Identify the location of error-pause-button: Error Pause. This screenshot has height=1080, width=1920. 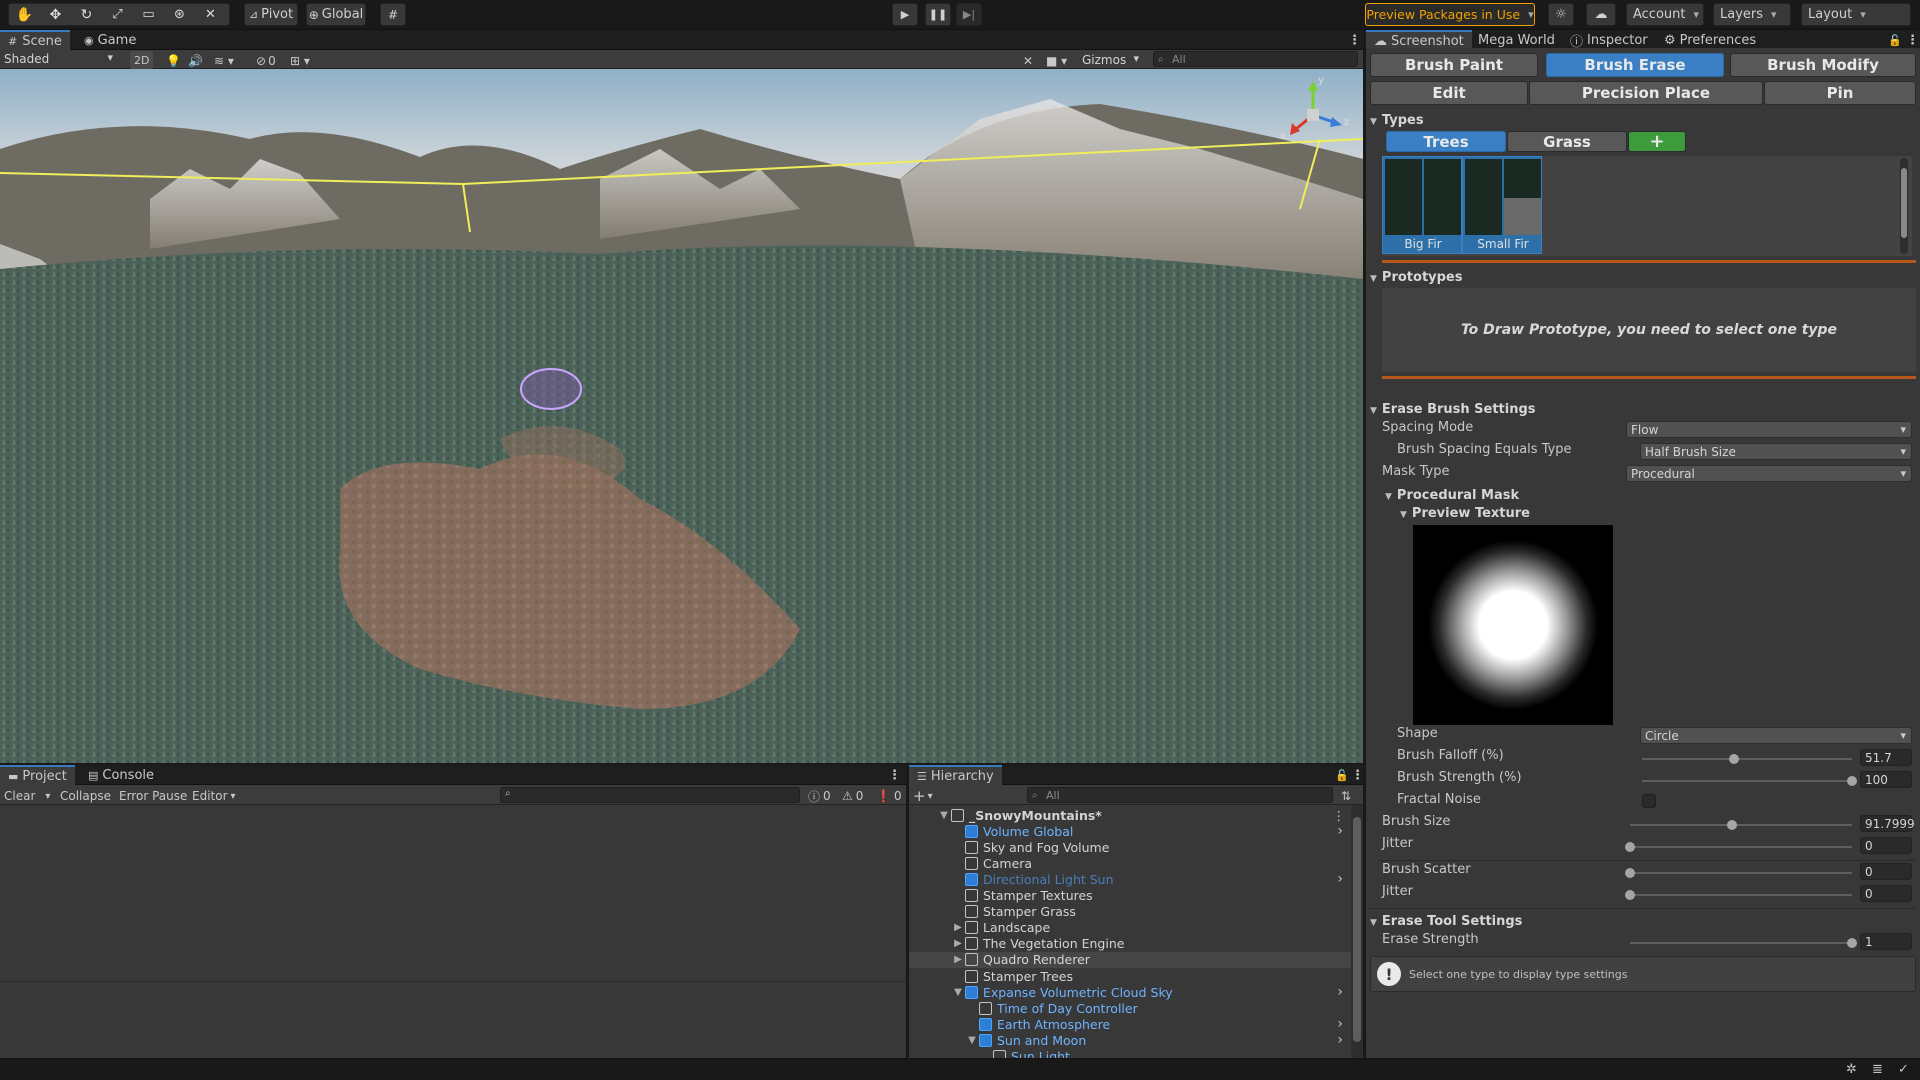
(153, 796).